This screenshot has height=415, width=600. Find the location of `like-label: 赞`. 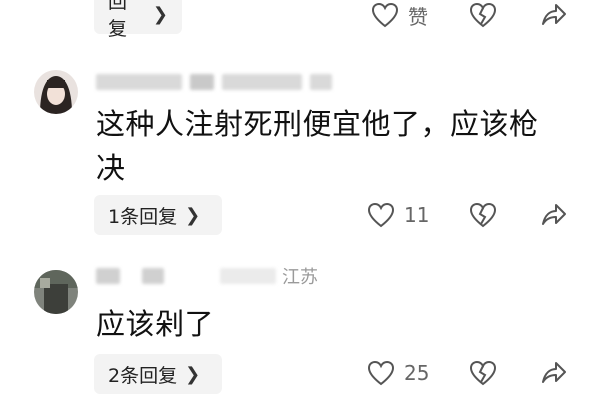

like-label: 赞 is located at coordinates (418, 16).